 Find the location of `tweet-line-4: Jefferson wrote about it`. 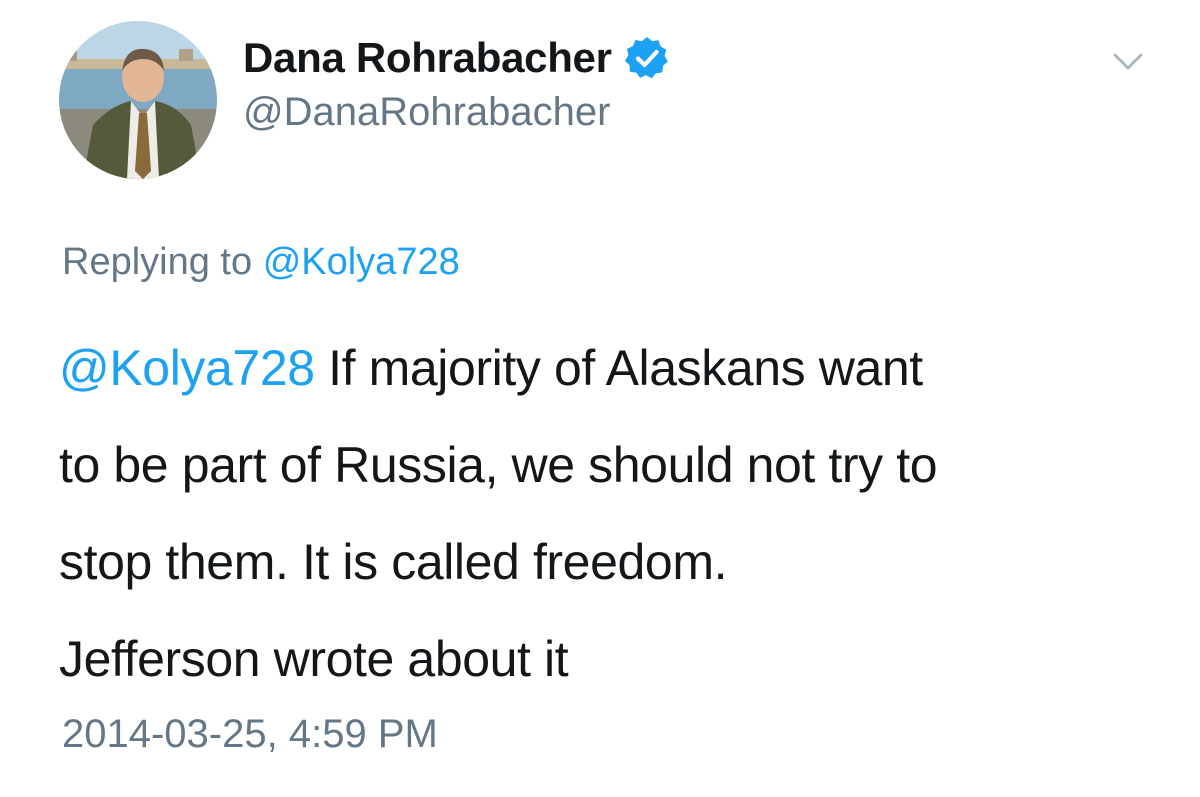

tweet-line-4: Jefferson wrote about it is located at coordinates (314, 659).